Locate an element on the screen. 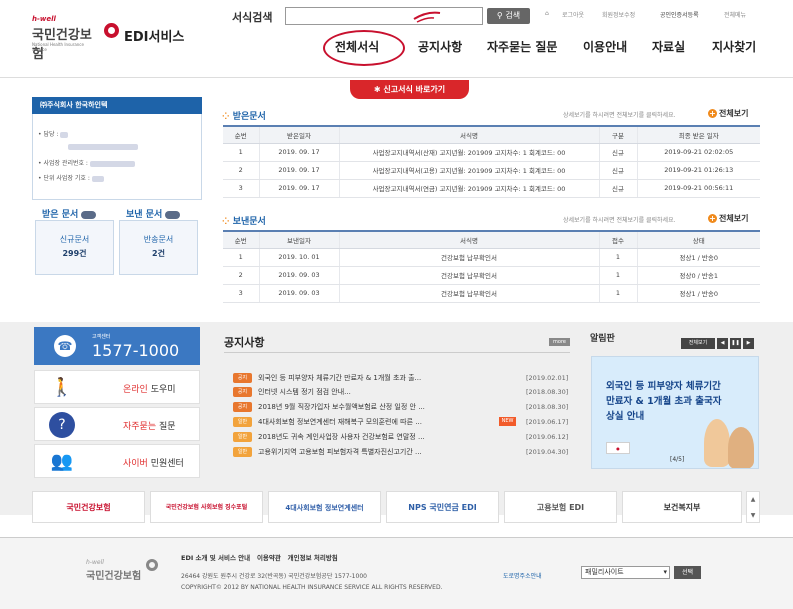  faq-link: ? 자주묻는 질문 is located at coordinates (117, 424).